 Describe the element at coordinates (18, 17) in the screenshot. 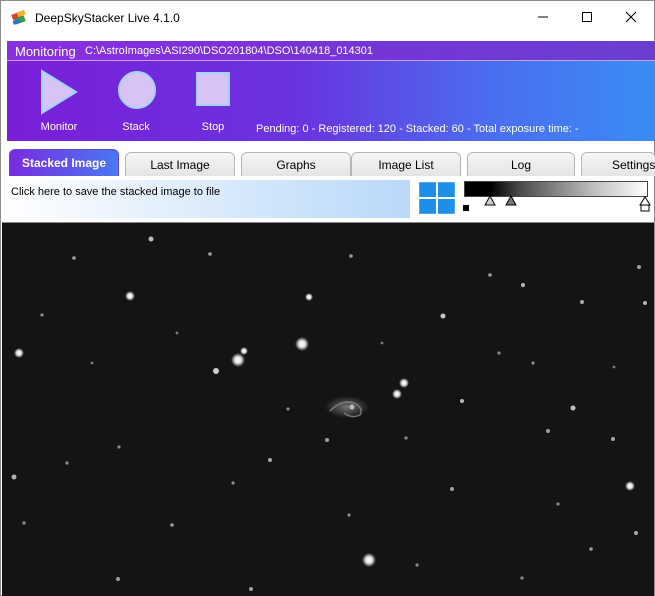

I see `app-icon` at that location.